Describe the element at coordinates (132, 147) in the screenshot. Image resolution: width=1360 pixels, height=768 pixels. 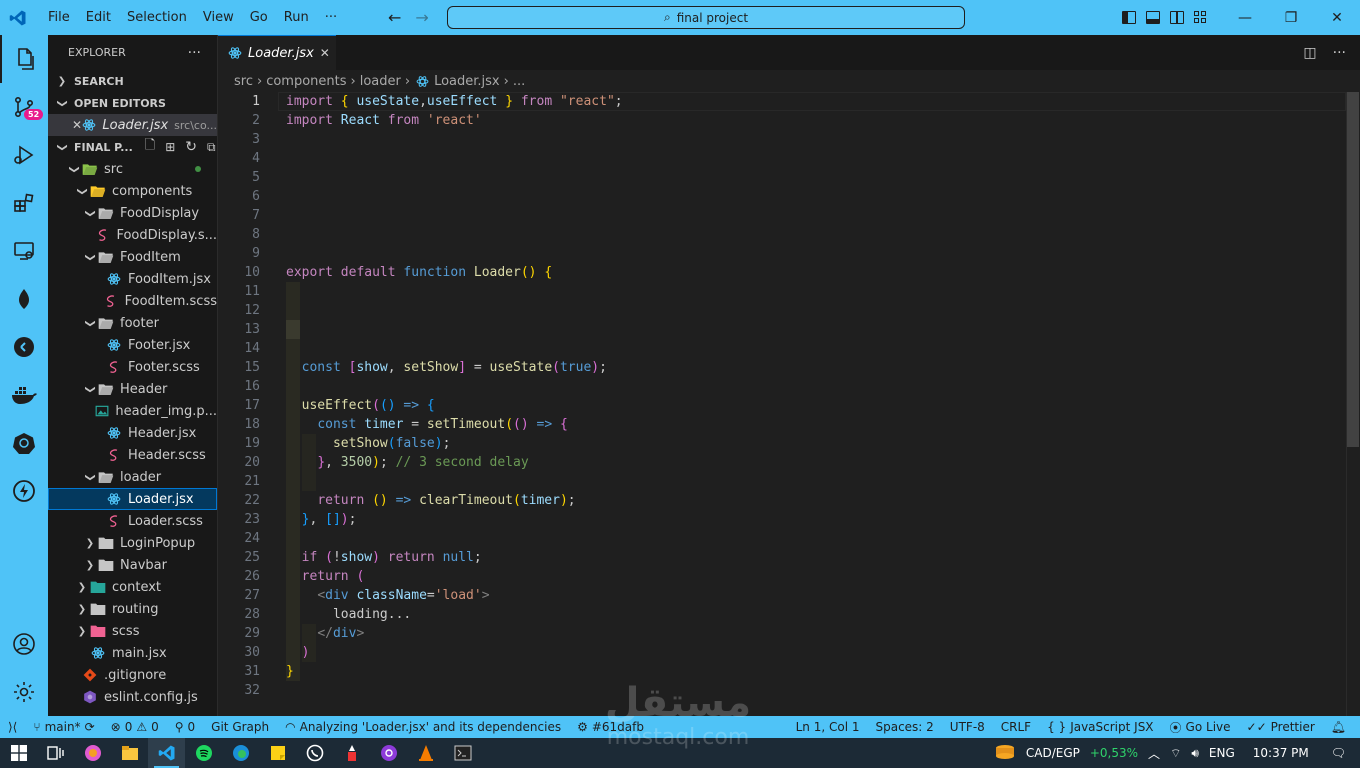
I see `project-section: ❯ FINAL P... 🗋 ⊞ ↻ ⧉` at that location.